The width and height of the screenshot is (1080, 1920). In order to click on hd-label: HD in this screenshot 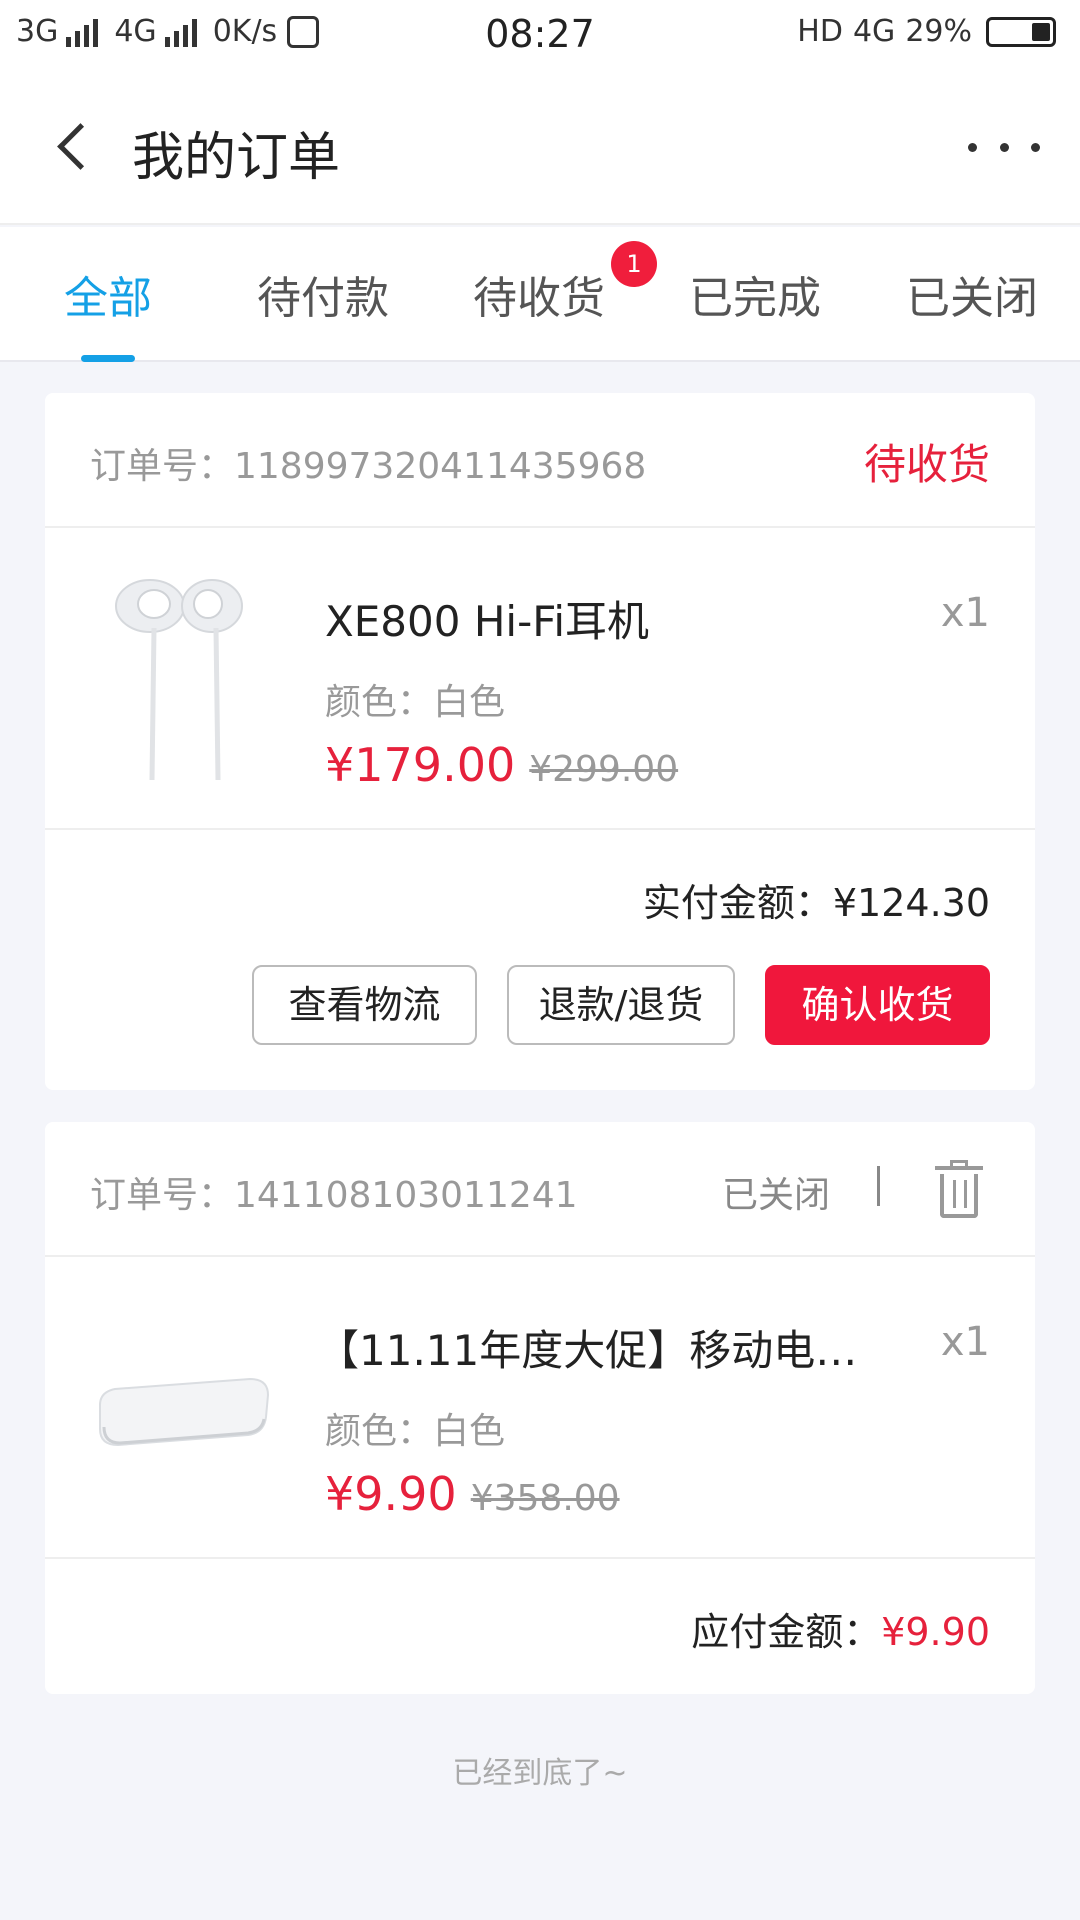, I will do `click(820, 31)`.